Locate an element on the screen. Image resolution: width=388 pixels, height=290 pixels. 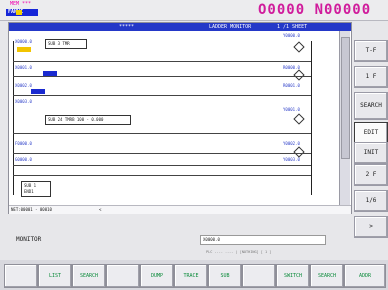
scrollbar-thumb is located at coordinates (345, 98).